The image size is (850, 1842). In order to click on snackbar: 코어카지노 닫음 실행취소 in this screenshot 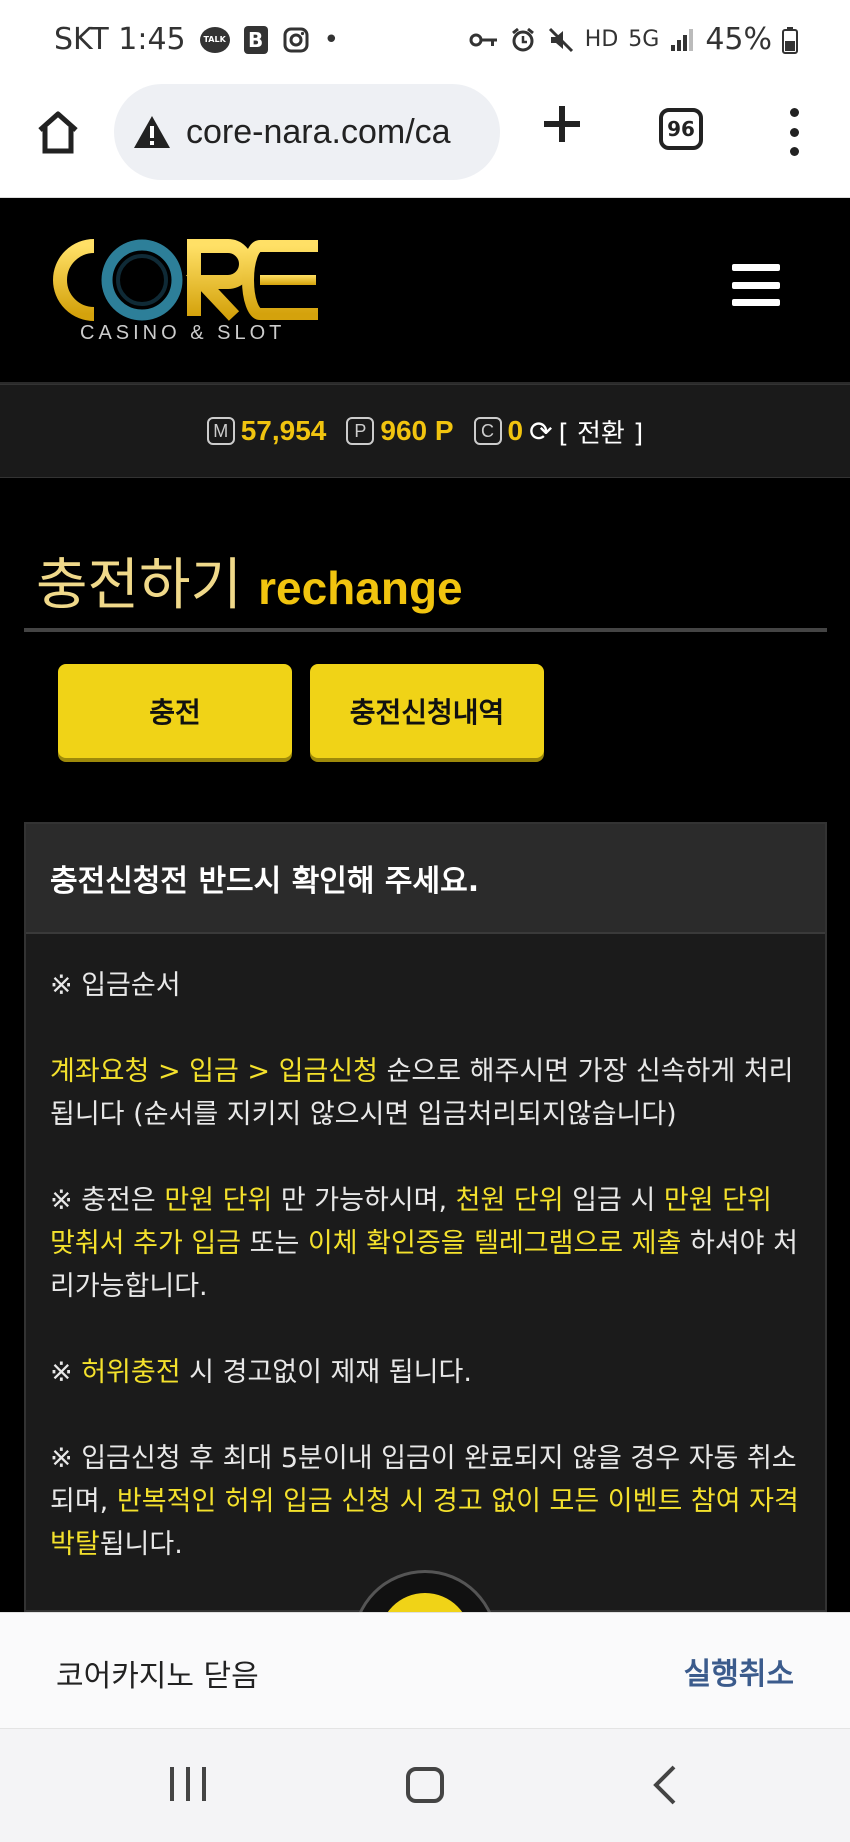, I will do `click(425, 1670)`.